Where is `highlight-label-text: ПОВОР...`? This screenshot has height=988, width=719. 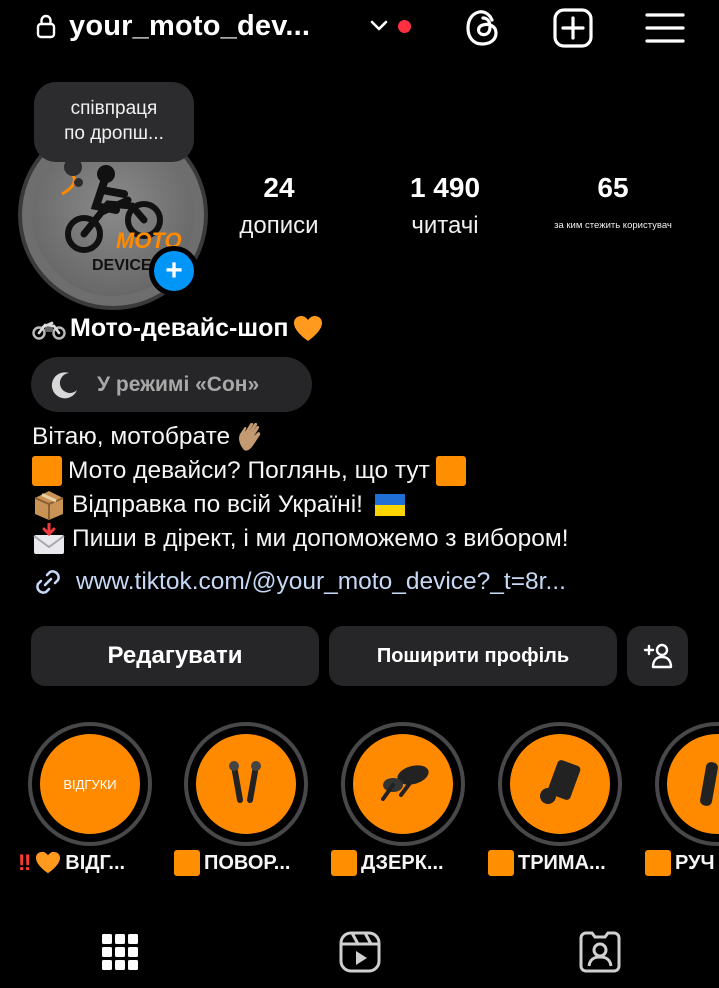 highlight-label-text: ПОВОР... is located at coordinates (247, 862).